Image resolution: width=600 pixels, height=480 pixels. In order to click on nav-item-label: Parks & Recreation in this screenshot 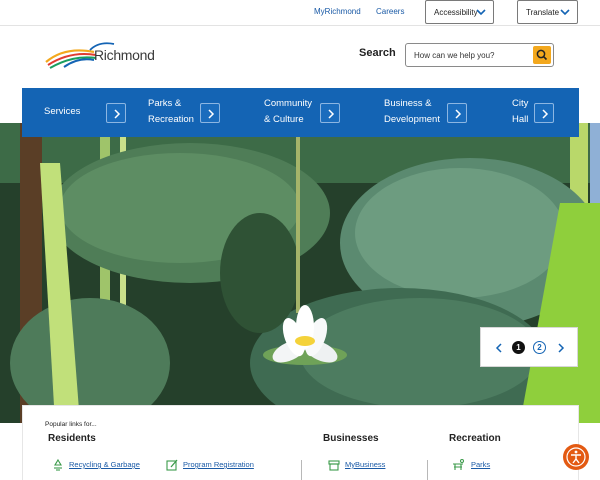, I will do `click(171, 111)`.